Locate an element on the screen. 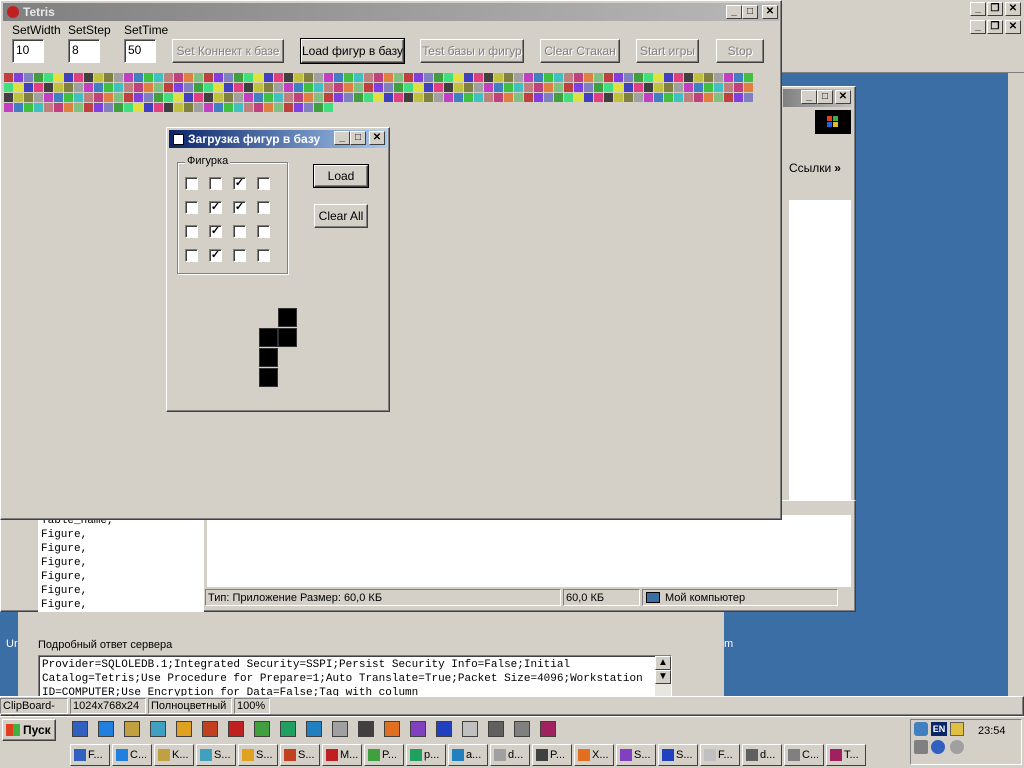 This screenshot has height=768, width=1024. server-scrollbar: ▲ ▼ is located at coordinates (663, 677).